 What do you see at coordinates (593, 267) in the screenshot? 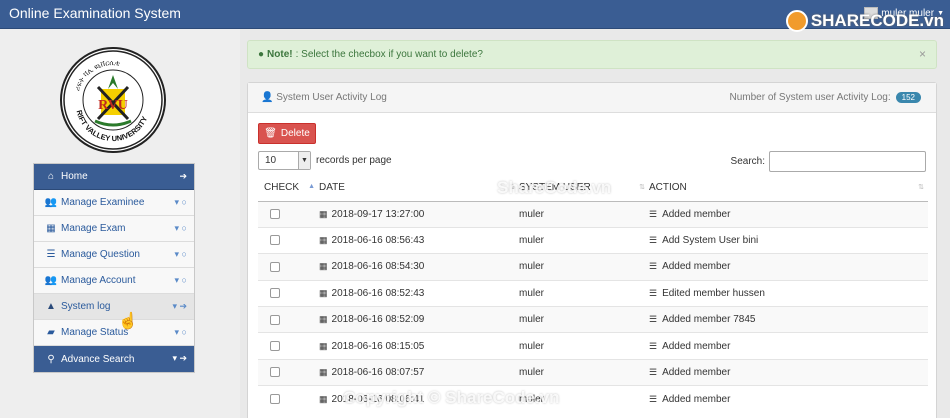
I see `table-row: ▦ 2018-06-16 08:54:30 muler ☰ Added member` at bounding box center [593, 267].